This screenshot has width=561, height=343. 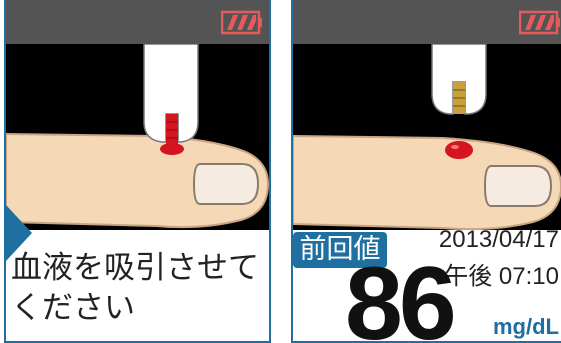 I want to click on instruction-text: 血液を吸引させてください, so click(x=135, y=288).